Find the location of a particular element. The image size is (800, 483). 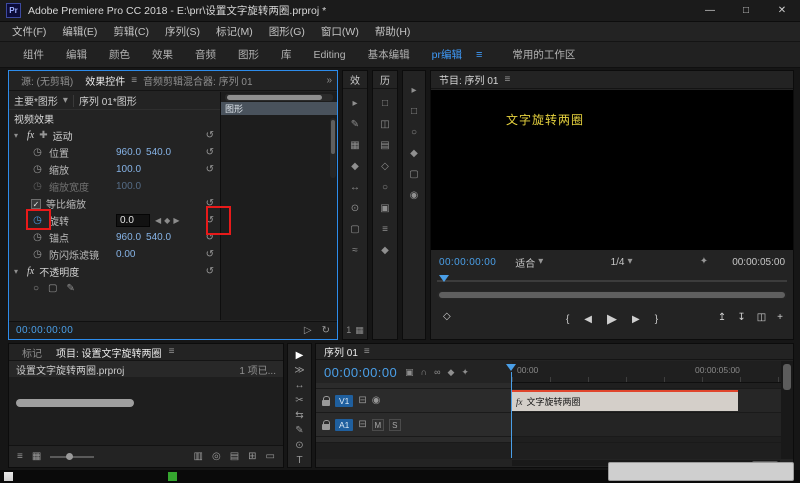

track-lane is located at coordinates (646, 440).